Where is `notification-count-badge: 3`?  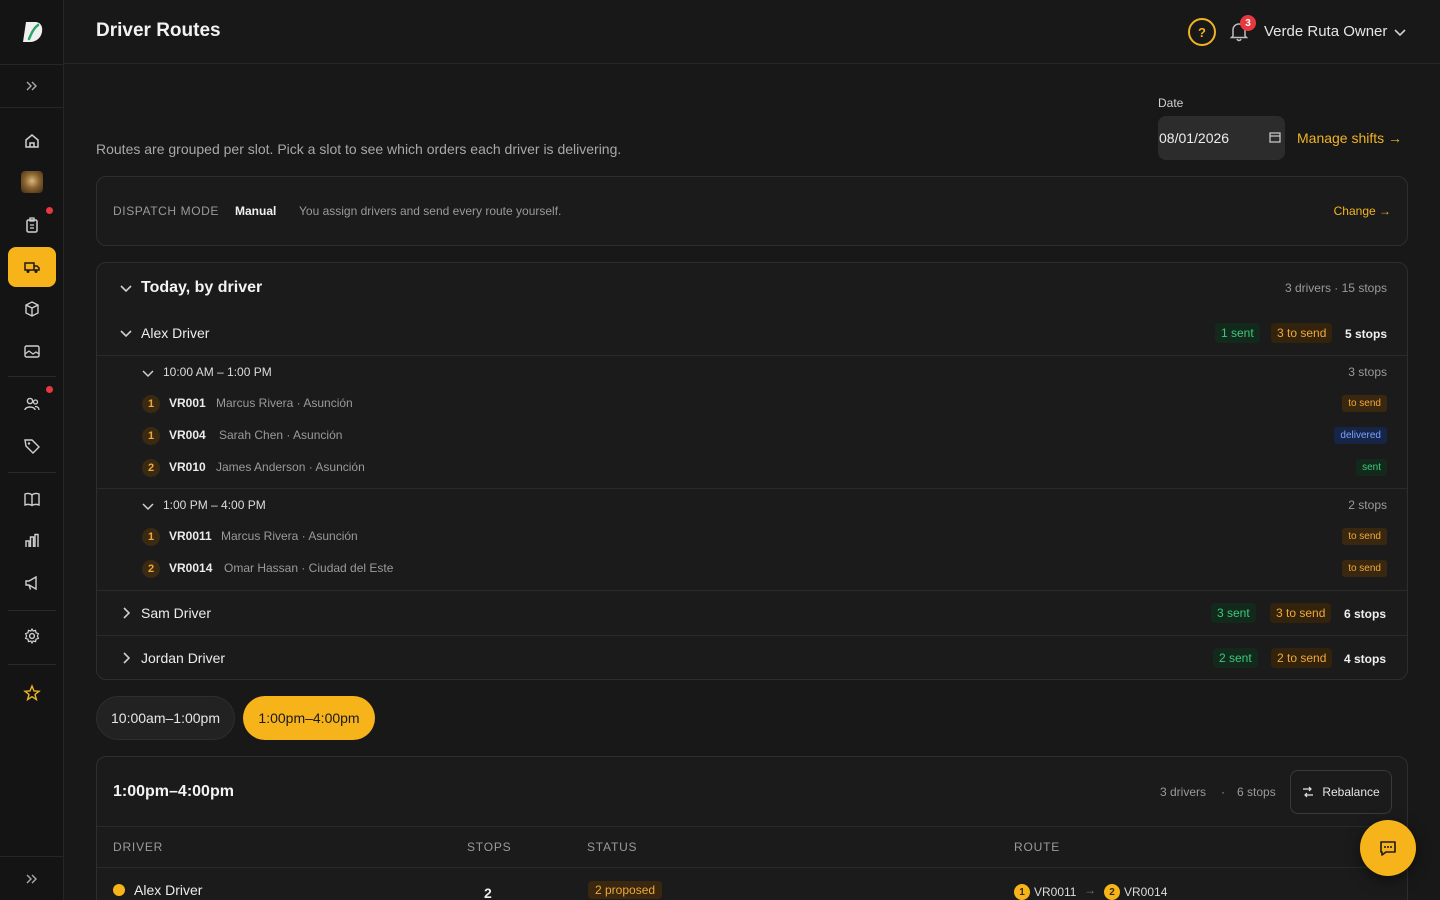
notification-count-badge: 3 is located at coordinates (1248, 23).